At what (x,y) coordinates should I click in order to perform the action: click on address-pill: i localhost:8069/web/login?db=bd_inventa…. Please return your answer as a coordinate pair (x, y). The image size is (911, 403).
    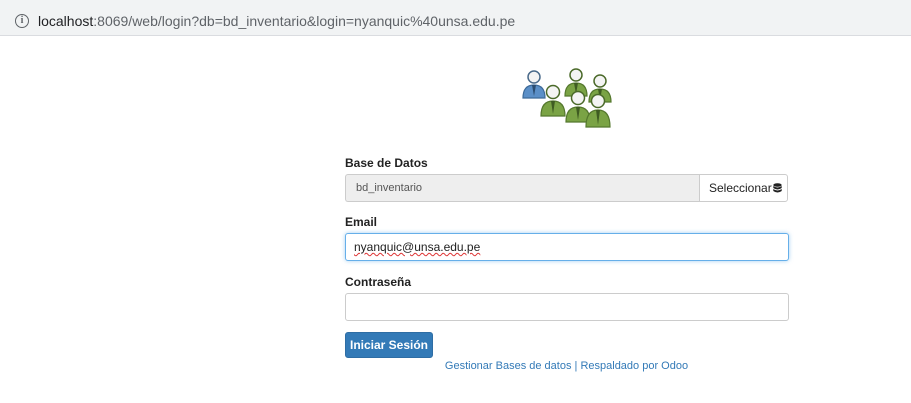
    Looking at the image, I should click on (455, 18).